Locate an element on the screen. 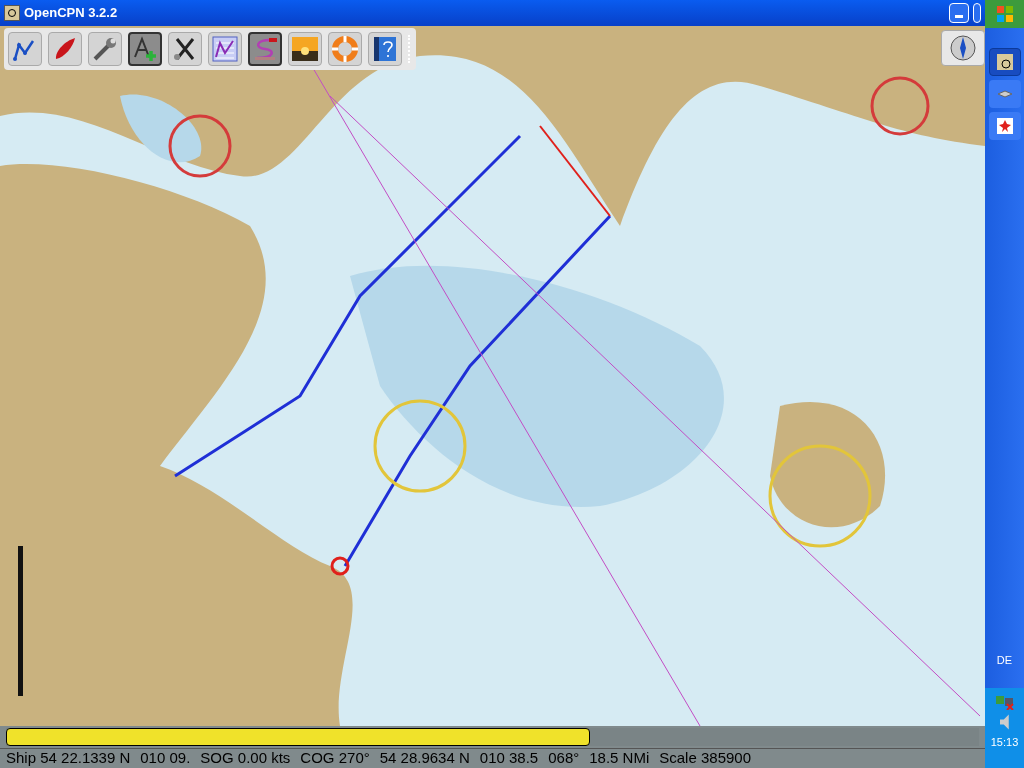 The width and height of the screenshot is (1024, 768). route-list-icon is located at coordinates (225, 49).